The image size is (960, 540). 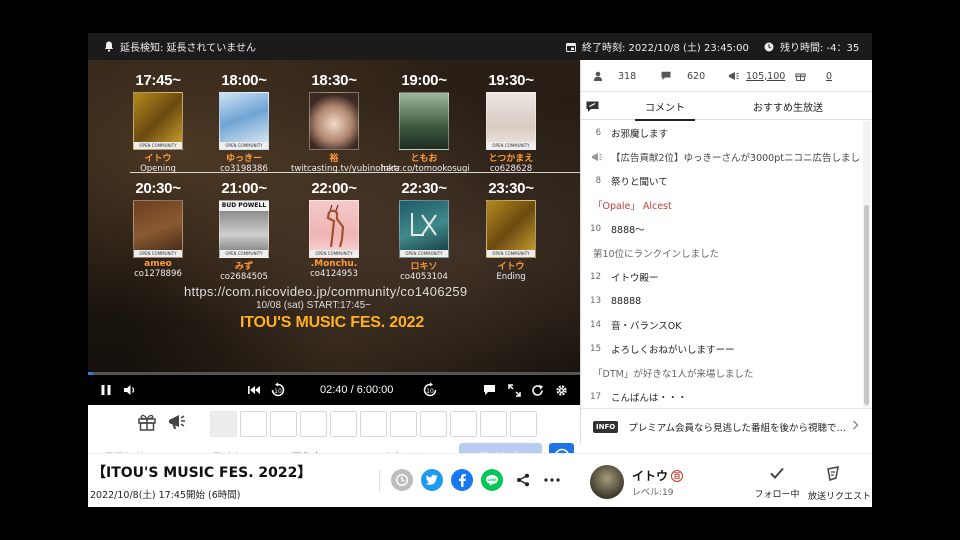 I want to click on schedule-slot: 17:45~ OPEN COMMUNITY イトウ Opening, so click(x=158, y=123).